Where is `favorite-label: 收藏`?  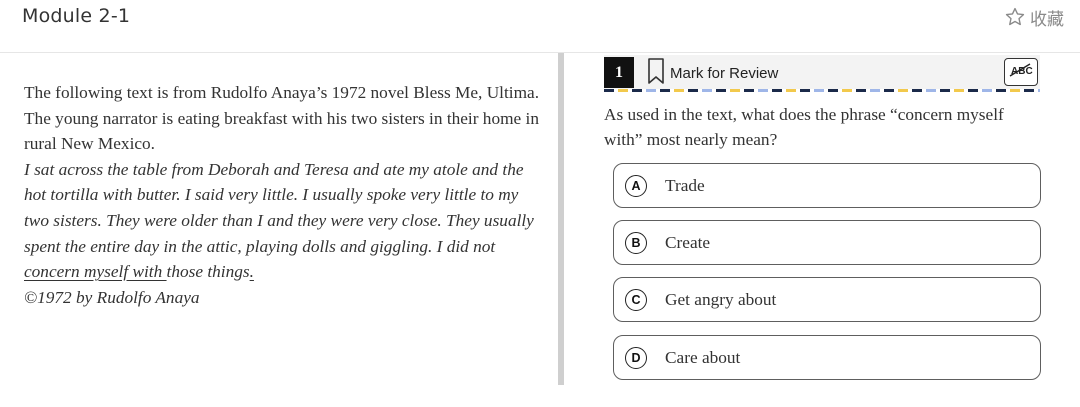
favorite-label: 收藏 is located at coordinates (1047, 19).